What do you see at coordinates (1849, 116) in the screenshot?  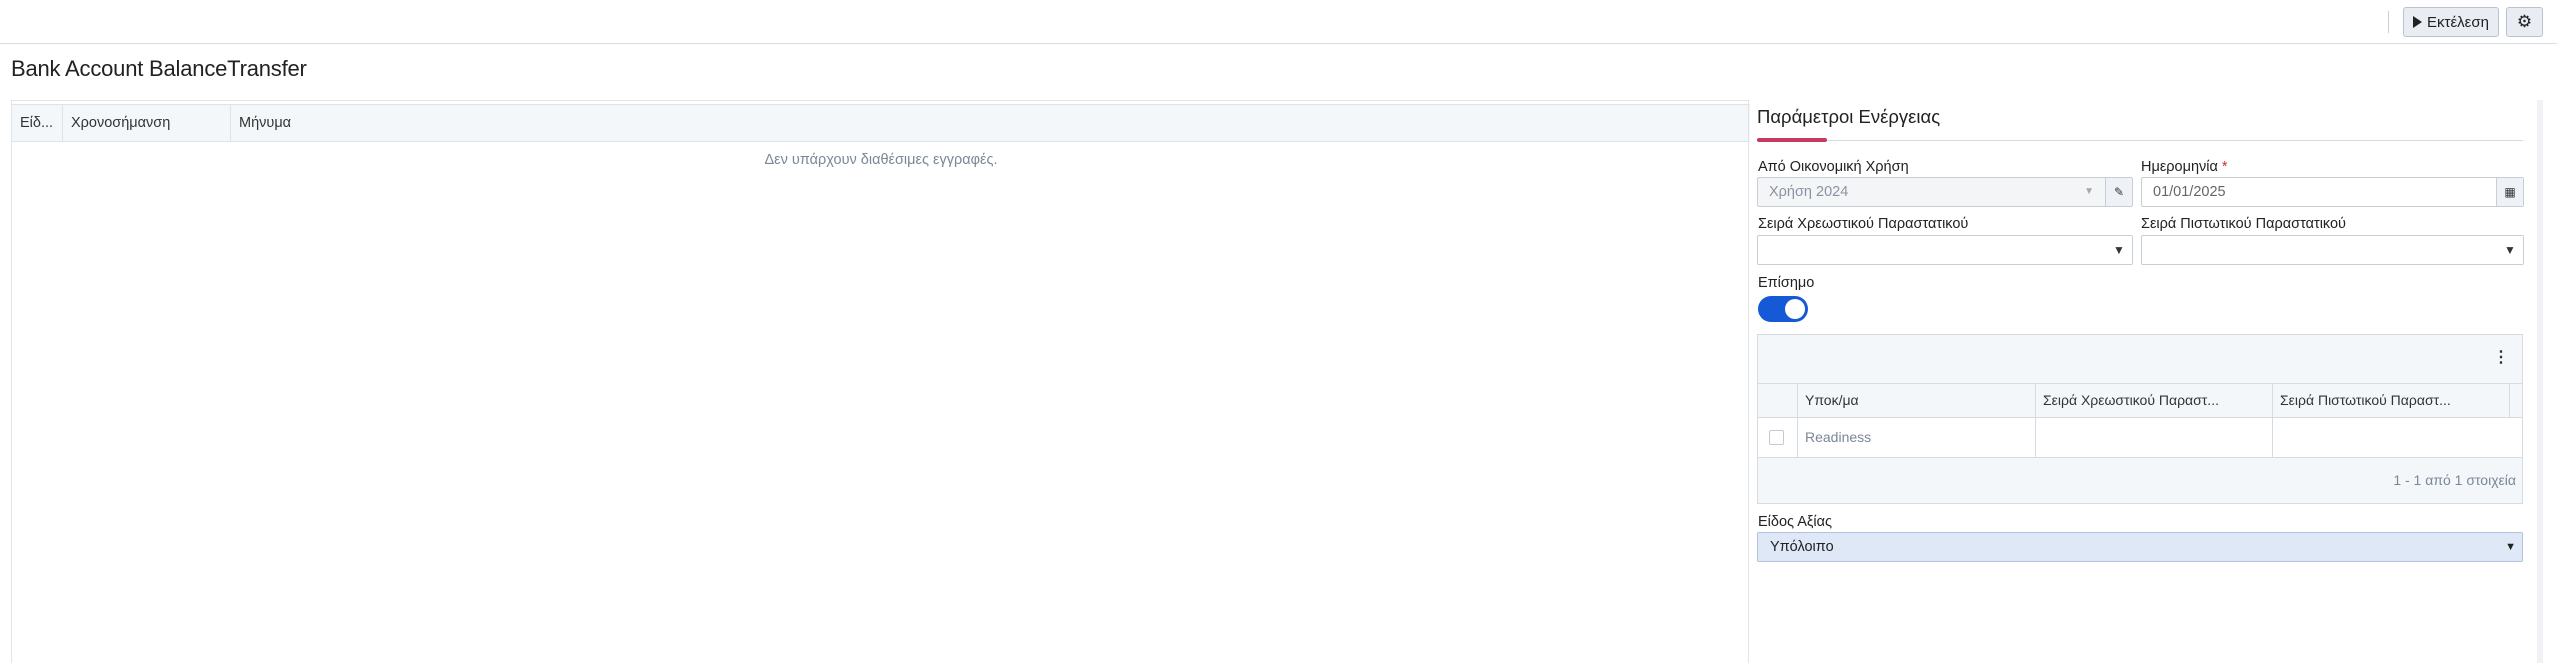 I see `parameters-title: Παράμετροι Ενέργειας` at bounding box center [1849, 116].